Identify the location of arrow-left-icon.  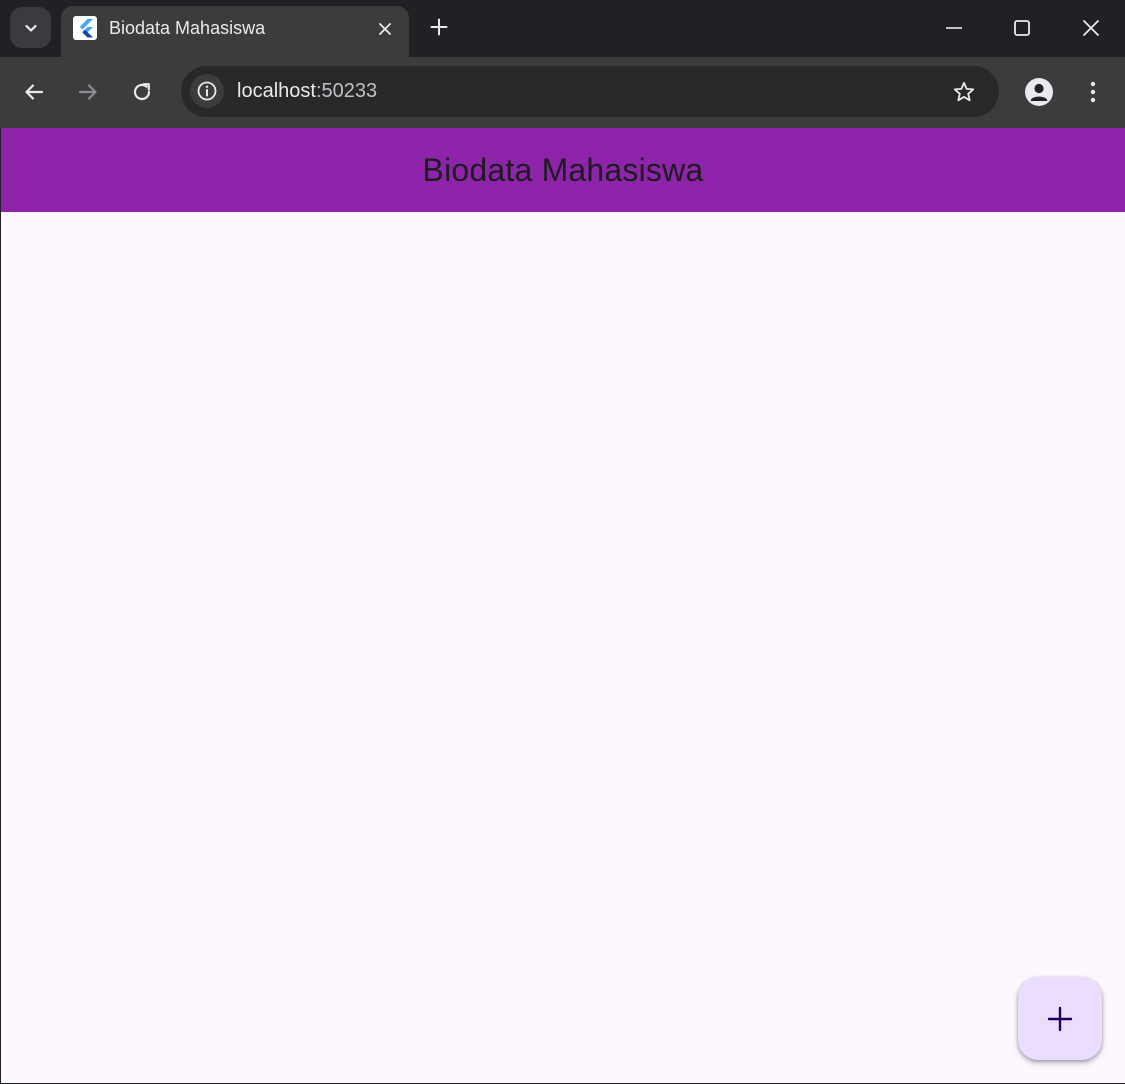
(34, 92).